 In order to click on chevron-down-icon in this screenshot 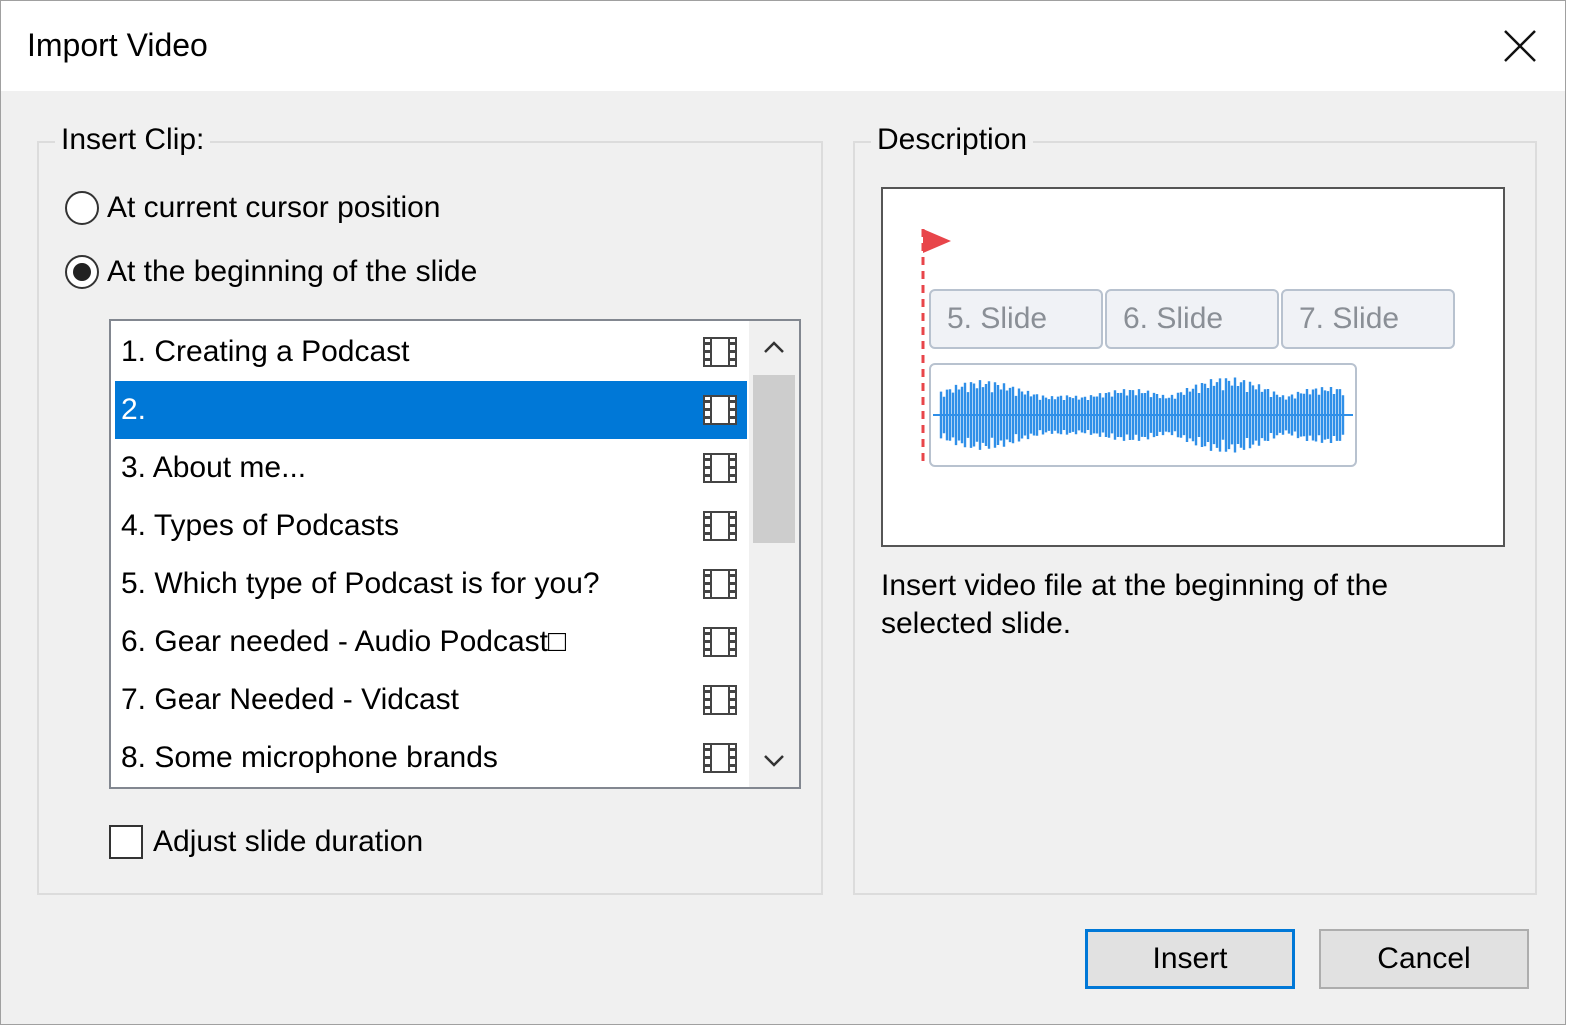, I will do `click(774, 761)`.